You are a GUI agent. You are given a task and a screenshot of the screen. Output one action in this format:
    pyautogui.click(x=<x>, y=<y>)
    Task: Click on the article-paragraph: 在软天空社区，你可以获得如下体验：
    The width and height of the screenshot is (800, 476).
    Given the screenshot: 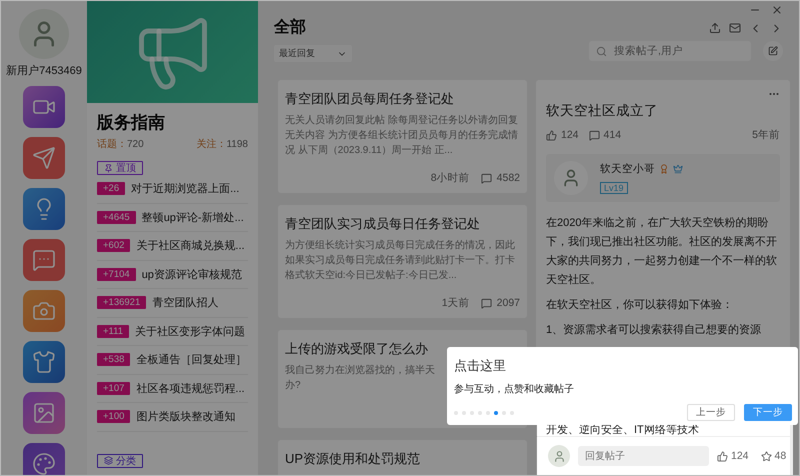 What is the action you would take?
    pyautogui.click(x=640, y=305)
    